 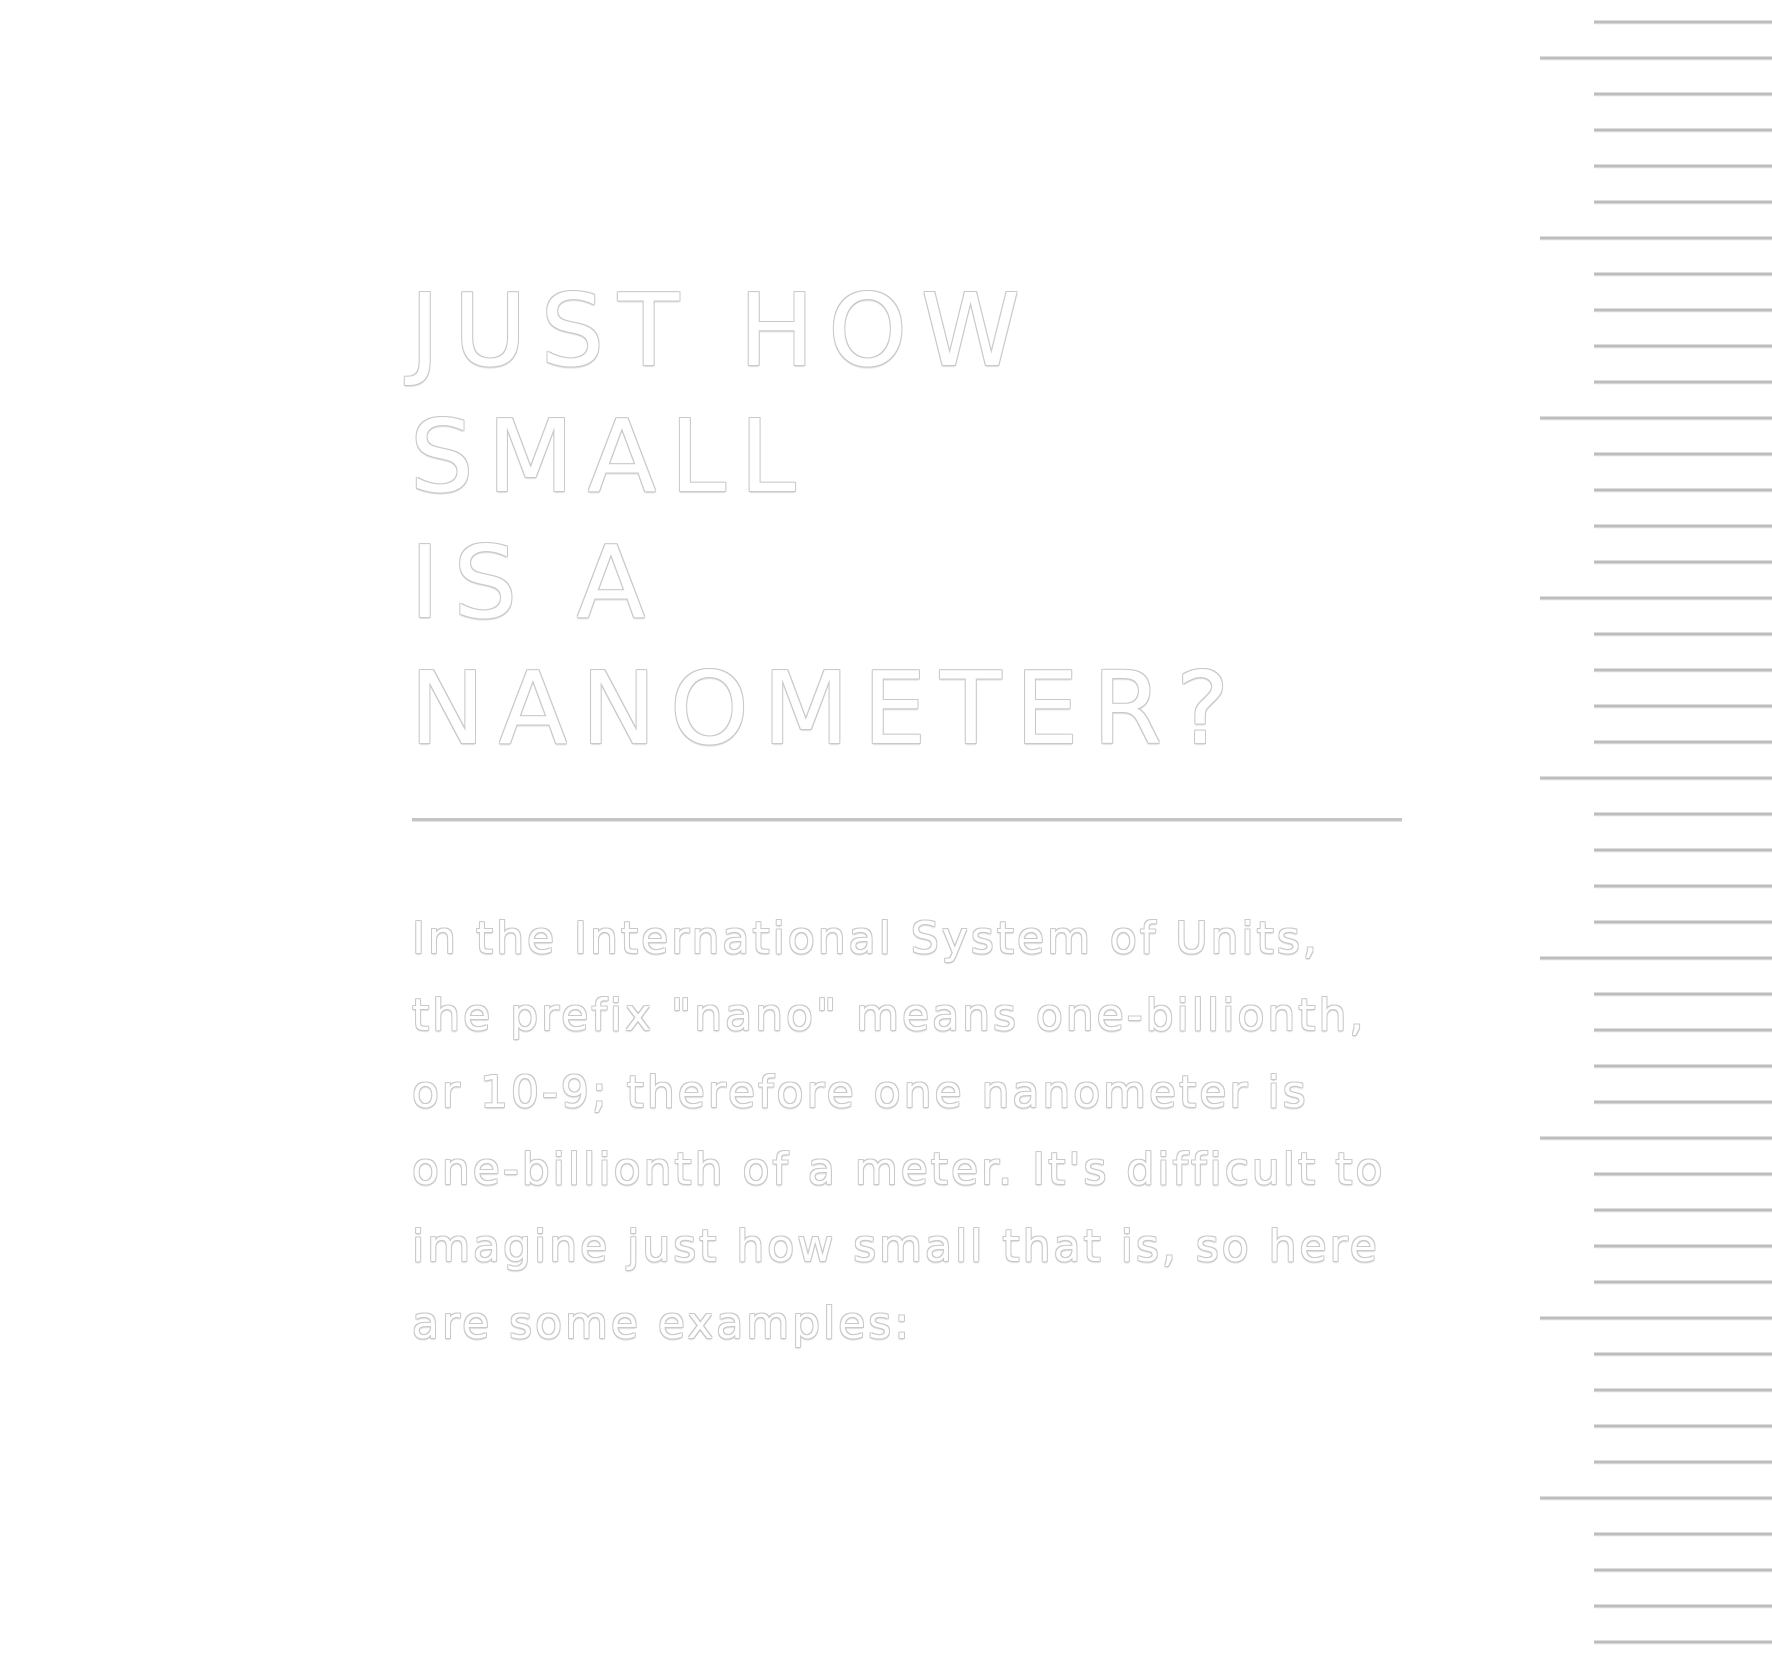 What do you see at coordinates (722, 330) in the screenshot?
I see `title-line: JUST HOW` at bounding box center [722, 330].